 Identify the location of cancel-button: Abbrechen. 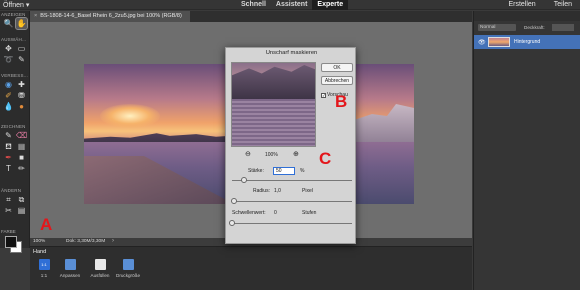
(337, 80).